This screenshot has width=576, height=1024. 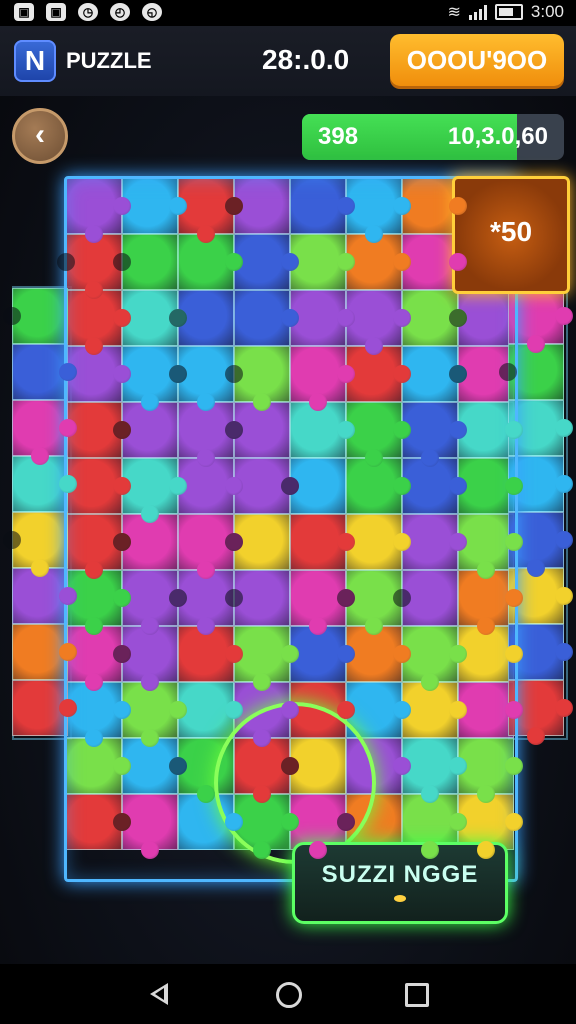 I want to click on nav-back-icon, so click(x=159, y=994).